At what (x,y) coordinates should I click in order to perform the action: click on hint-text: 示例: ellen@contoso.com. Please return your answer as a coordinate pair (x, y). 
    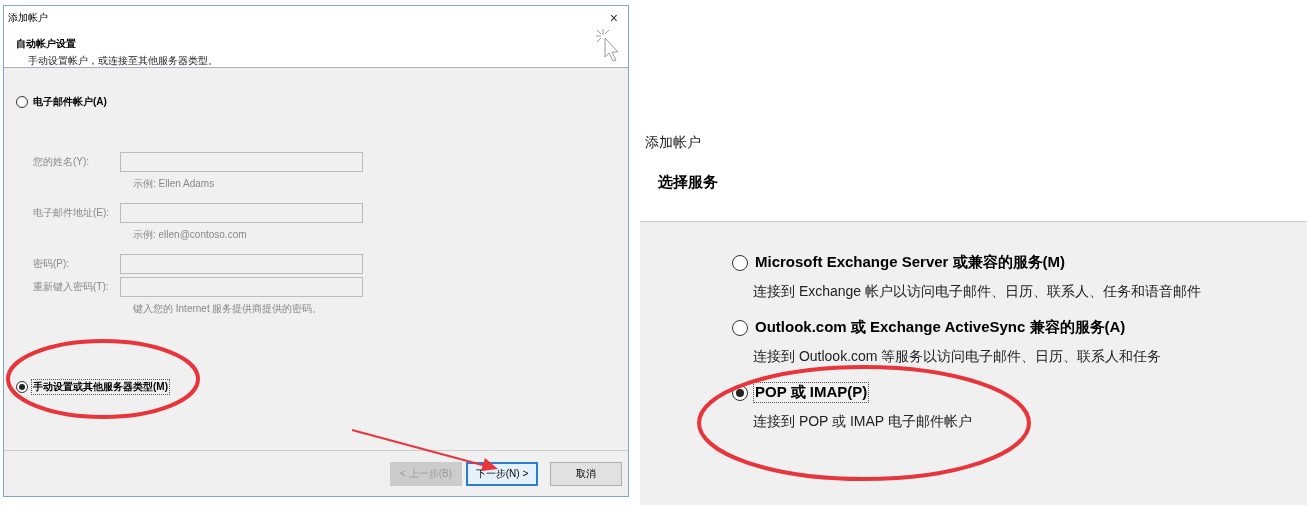
    Looking at the image, I should click on (190, 234).